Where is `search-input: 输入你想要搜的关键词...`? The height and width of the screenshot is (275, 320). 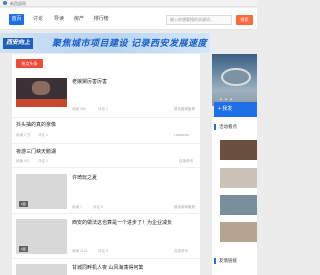
search-input: 输入你想要搜的关键词... is located at coordinates (199, 20).